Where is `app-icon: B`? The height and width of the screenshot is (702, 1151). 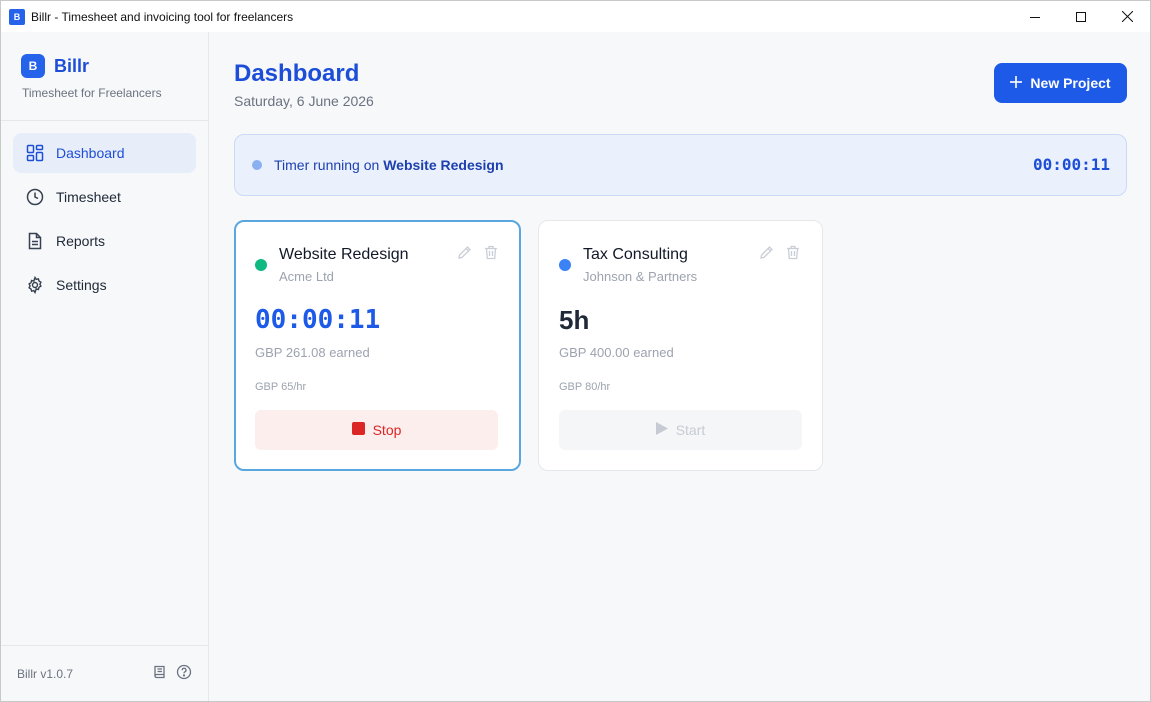 app-icon: B is located at coordinates (17, 16).